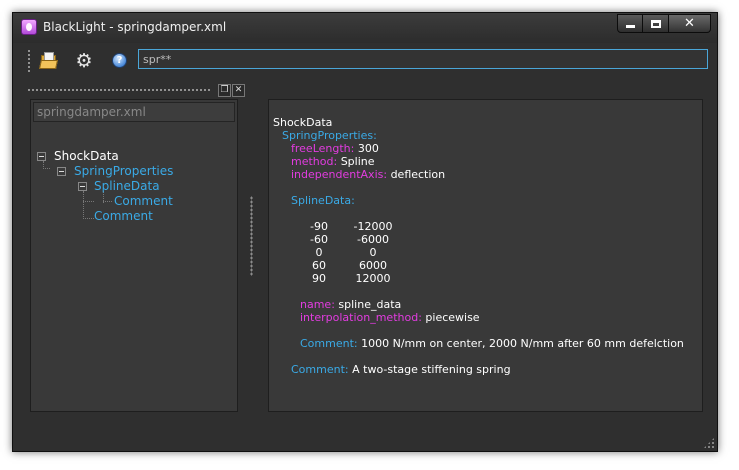  I want to click on toolbar-grip, so click(29, 61).